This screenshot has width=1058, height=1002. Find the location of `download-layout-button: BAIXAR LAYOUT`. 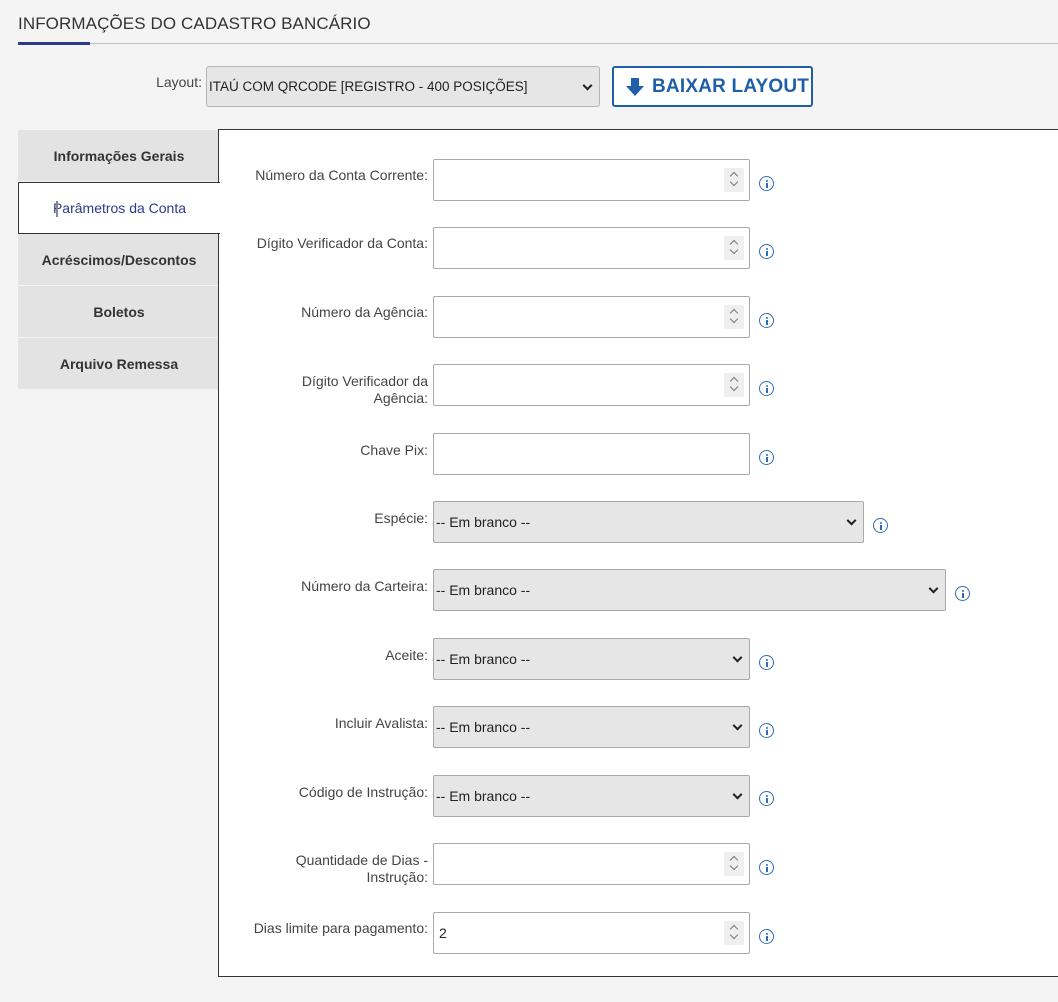

download-layout-button: BAIXAR LAYOUT is located at coordinates (712, 86).